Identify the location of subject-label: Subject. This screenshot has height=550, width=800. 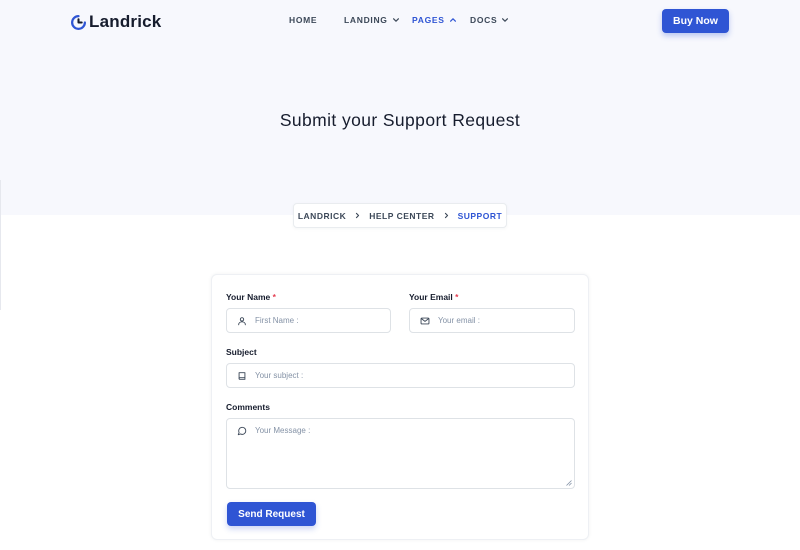
(241, 352).